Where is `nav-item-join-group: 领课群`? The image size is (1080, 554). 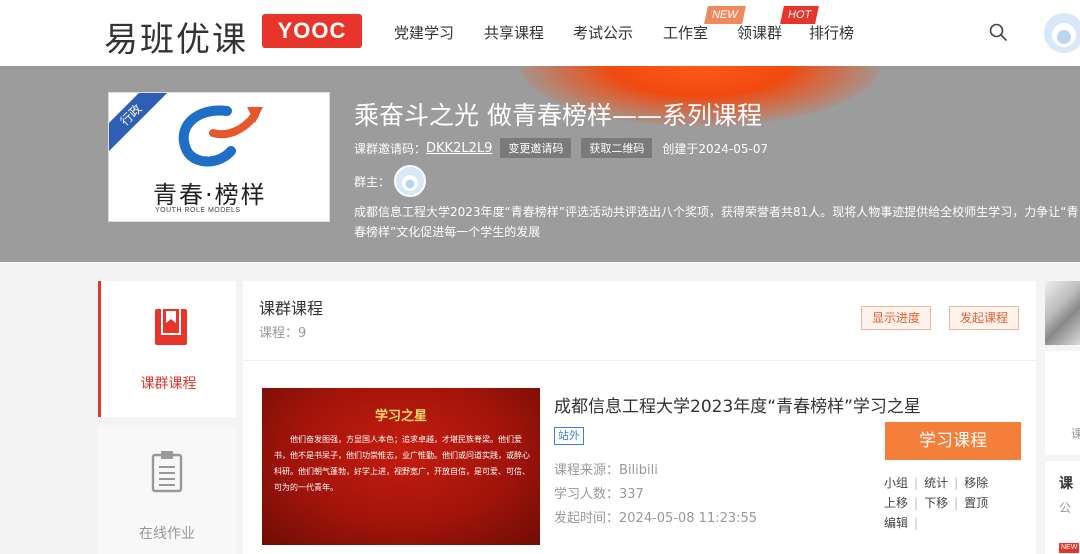 nav-item-join-group: 领课群 is located at coordinates (759, 32).